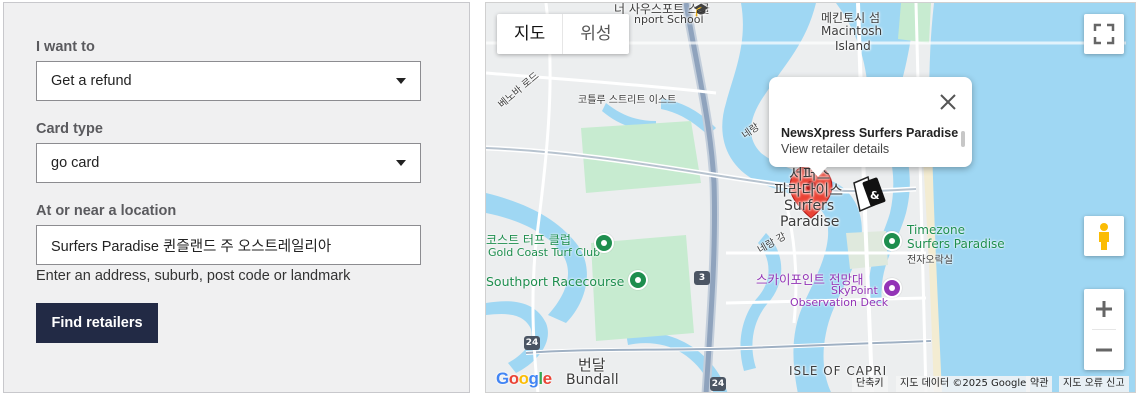 This screenshot has width=1140, height=400. Describe the element at coordinates (853, 46) in the screenshot. I see `label-macintosh-en2: Island` at that location.